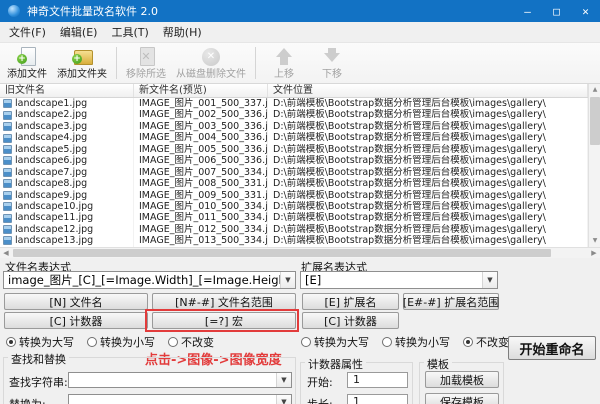 This screenshot has width=600, height=404. Describe the element at coordinates (201, 161) in the screenshot. I see `new-filename: IMAGE_图片_006_500_336.jpg` at that location.